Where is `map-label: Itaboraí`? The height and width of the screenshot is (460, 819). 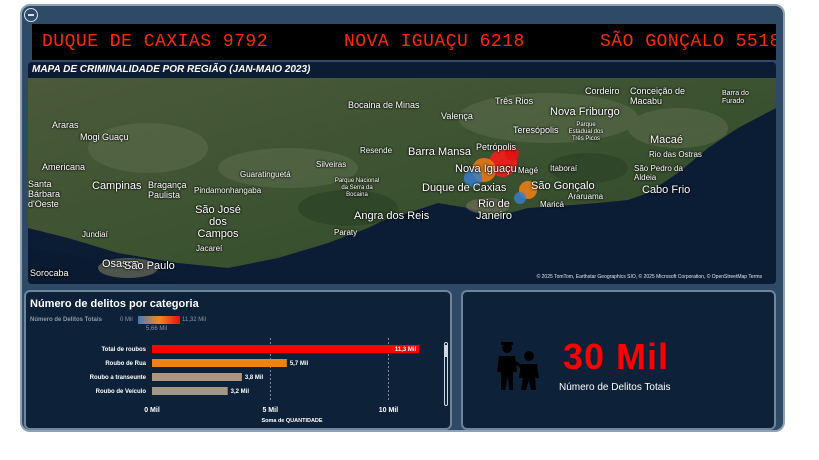 map-label: Itaboraí is located at coordinates (564, 168).